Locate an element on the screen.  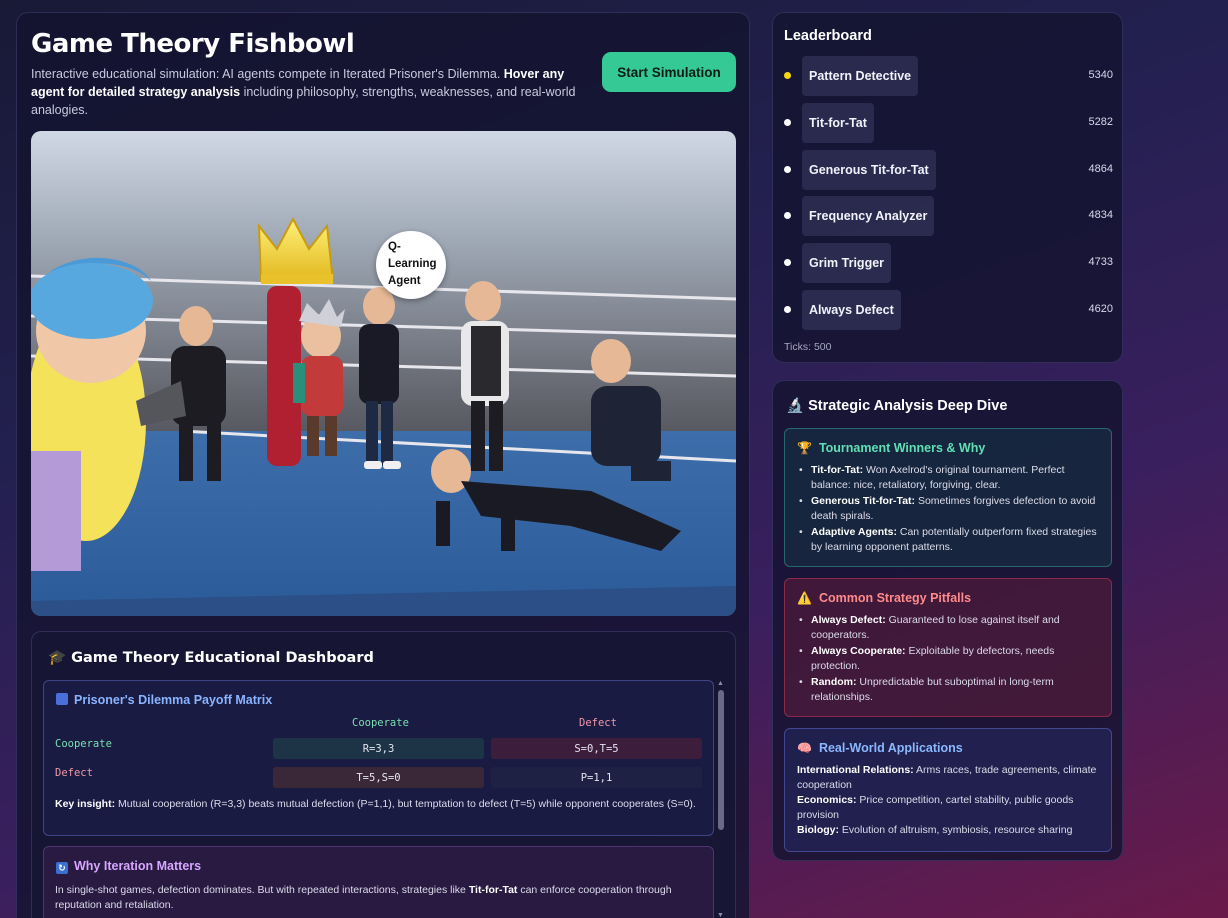
applications-heading: 🧠 Real-World Applications is located at coordinates (948, 748).